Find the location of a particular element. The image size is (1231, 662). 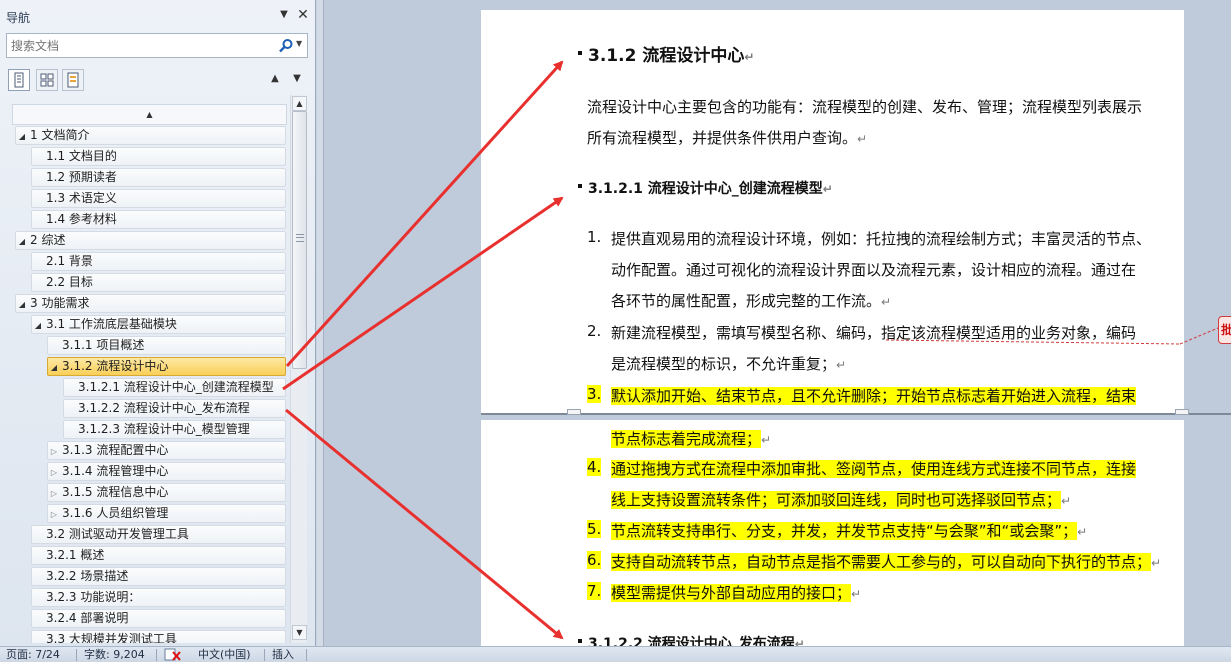

heading-3-1-2: 3.1.2 流程设计中心↵ is located at coordinates (666, 53).